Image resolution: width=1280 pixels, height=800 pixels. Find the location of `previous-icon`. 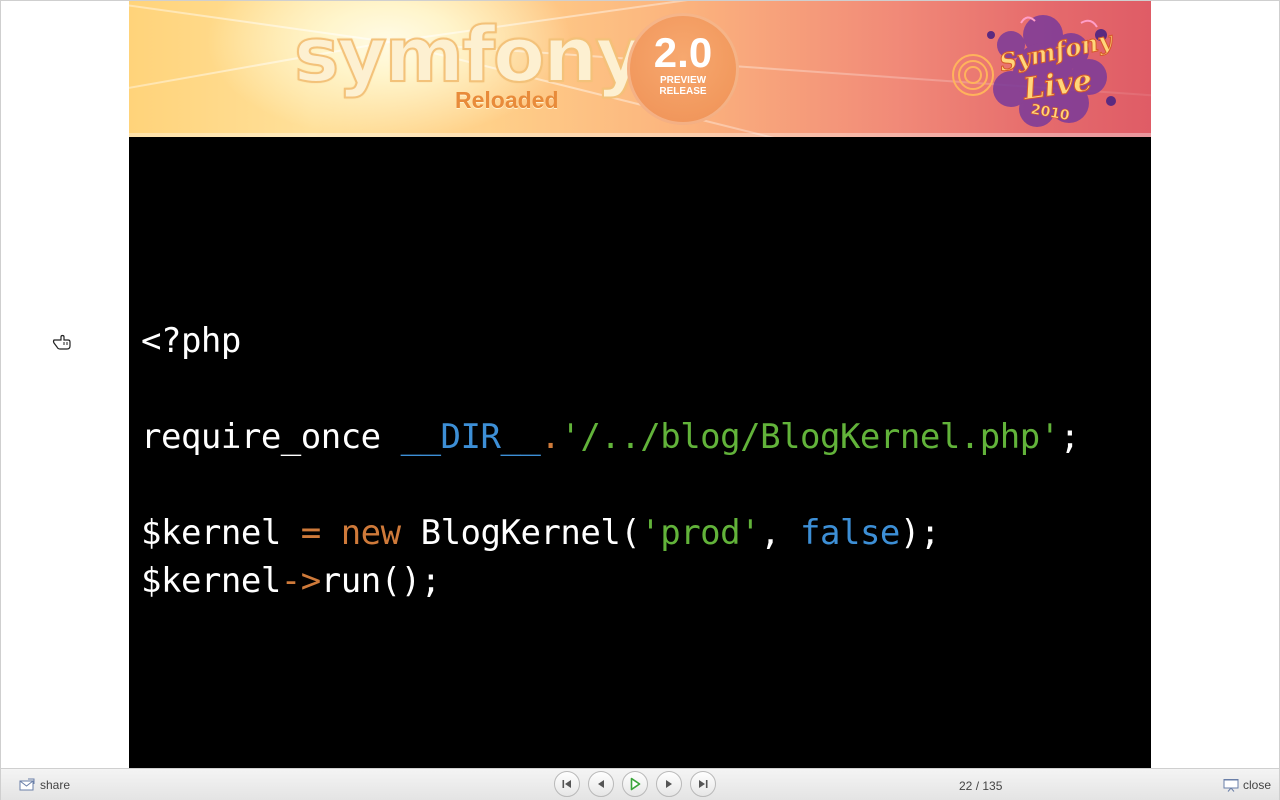

previous-icon is located at coordinates (601, 784).